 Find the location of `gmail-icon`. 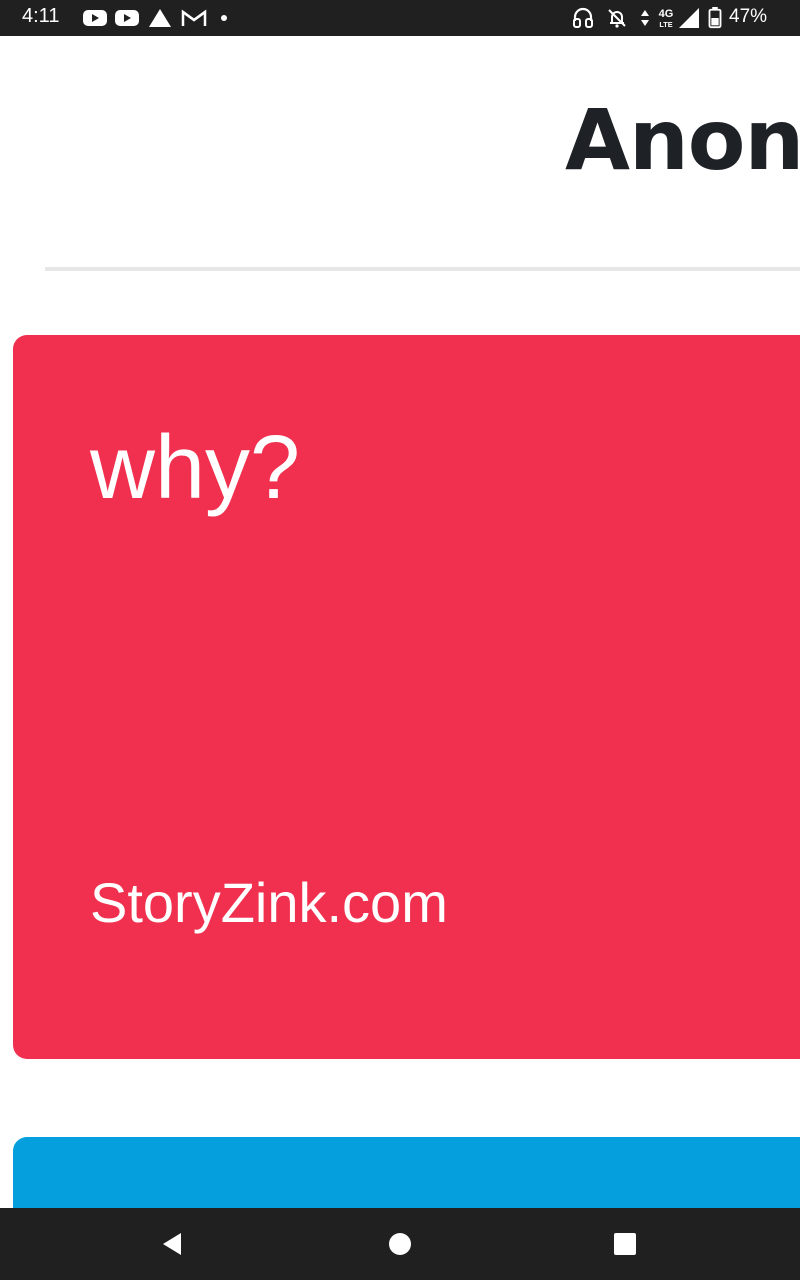

gmail-icon is located at coordinates (194, 17).